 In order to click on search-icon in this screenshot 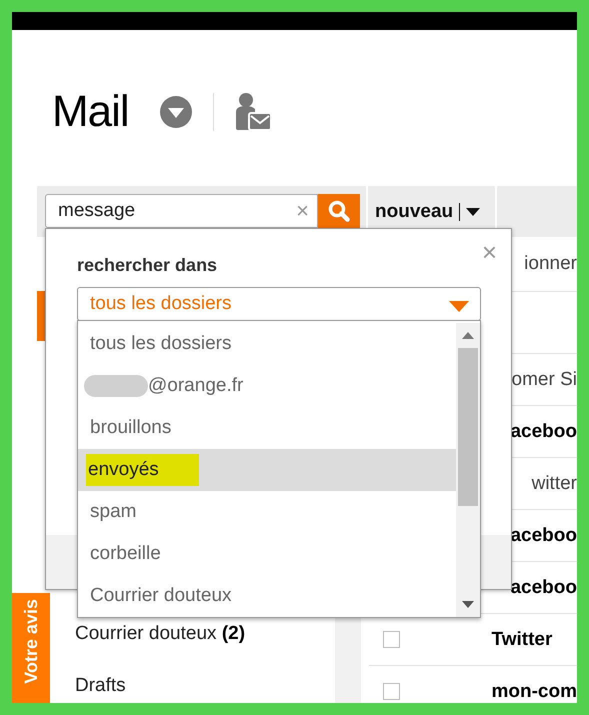, I will do `click(339, 211)`.